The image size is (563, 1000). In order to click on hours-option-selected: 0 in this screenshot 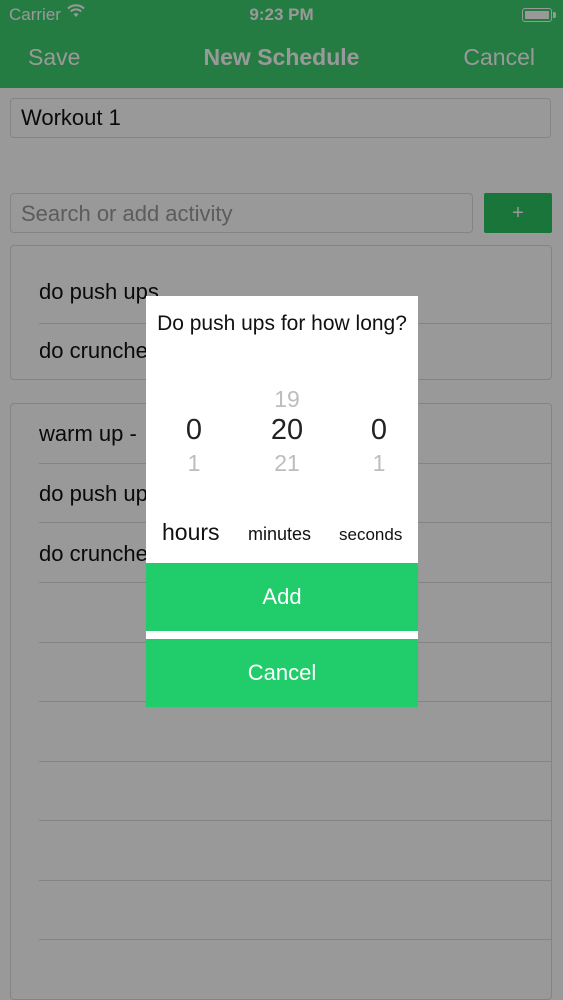, I will do `click(194, 430)`.